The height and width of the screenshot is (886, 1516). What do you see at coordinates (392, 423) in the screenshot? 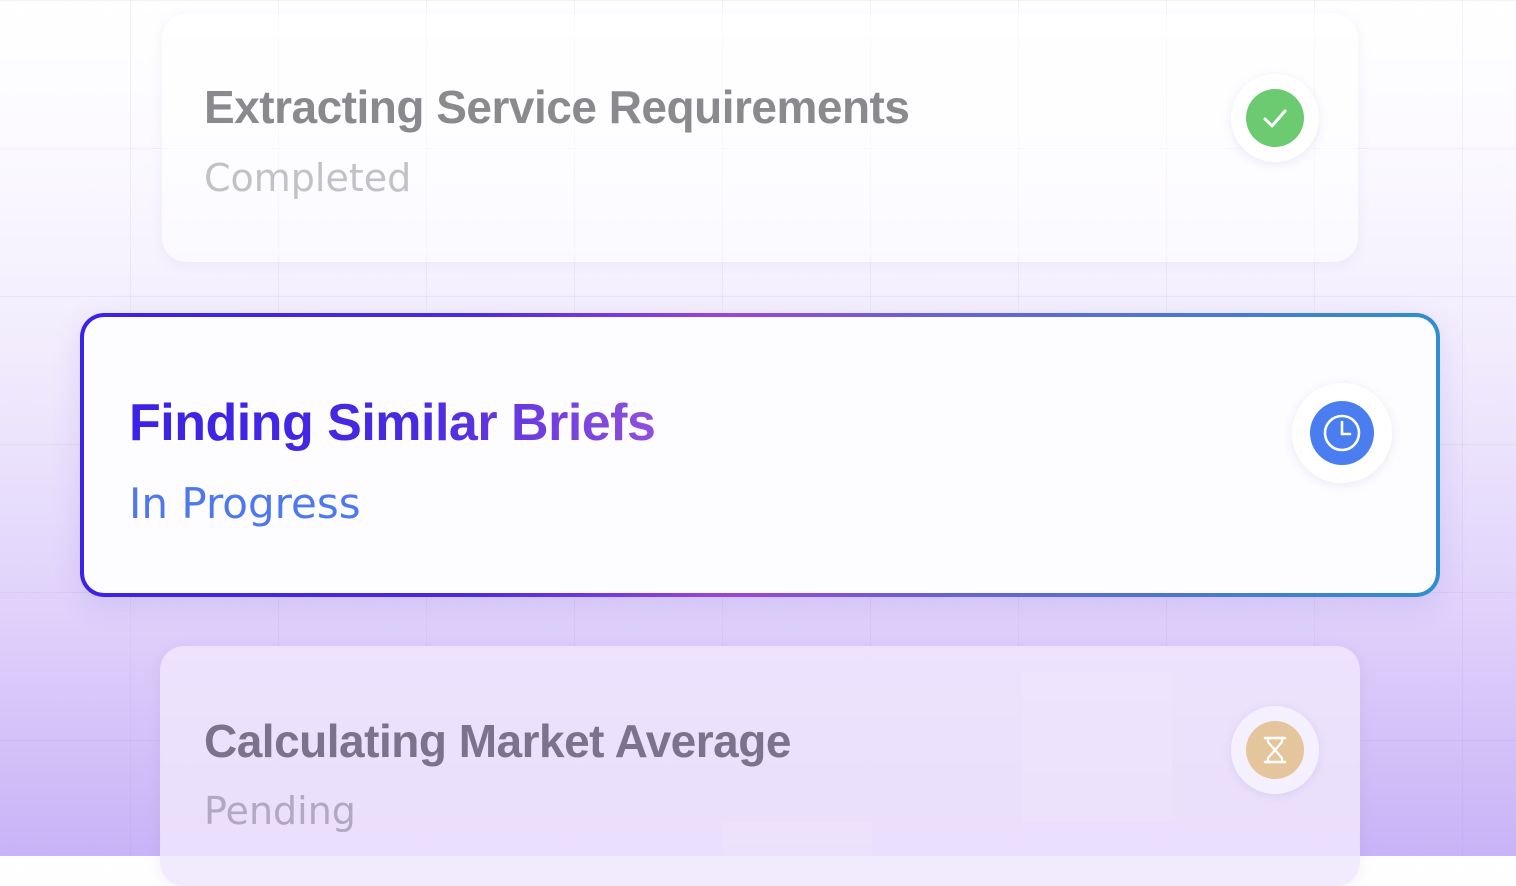
I see `step-title: Finding Similar Briefs` at bounding box center [392, 423].